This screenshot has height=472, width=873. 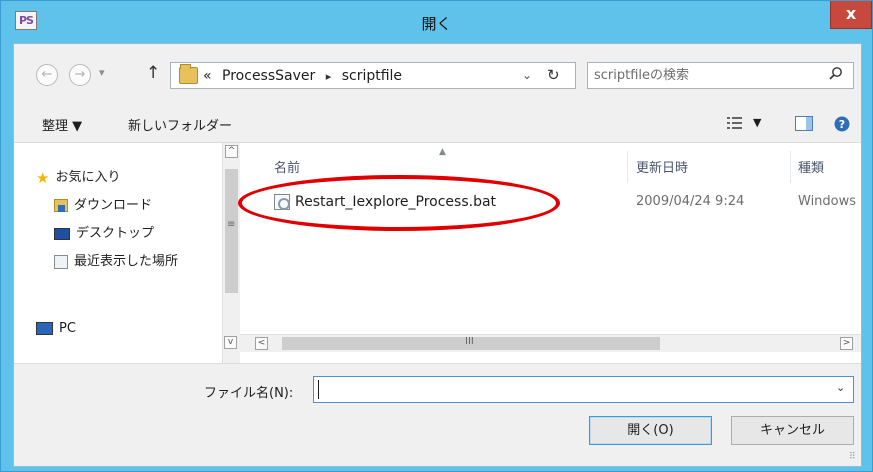 I want to click on resize-grip-icon: ⠿, so click(x=852, y=457).